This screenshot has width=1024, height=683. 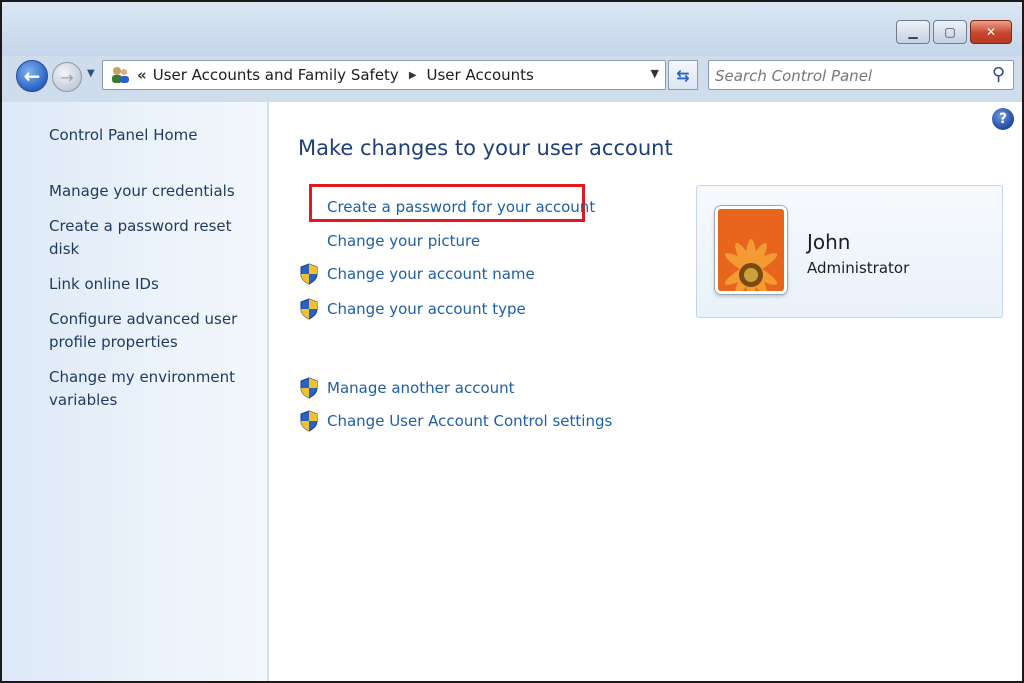 What do you see at coordinates (469, 421) in the screenshot?
I see `change-uac-settings-link: Change User Account Control settings` at bounding box center [469, 421].